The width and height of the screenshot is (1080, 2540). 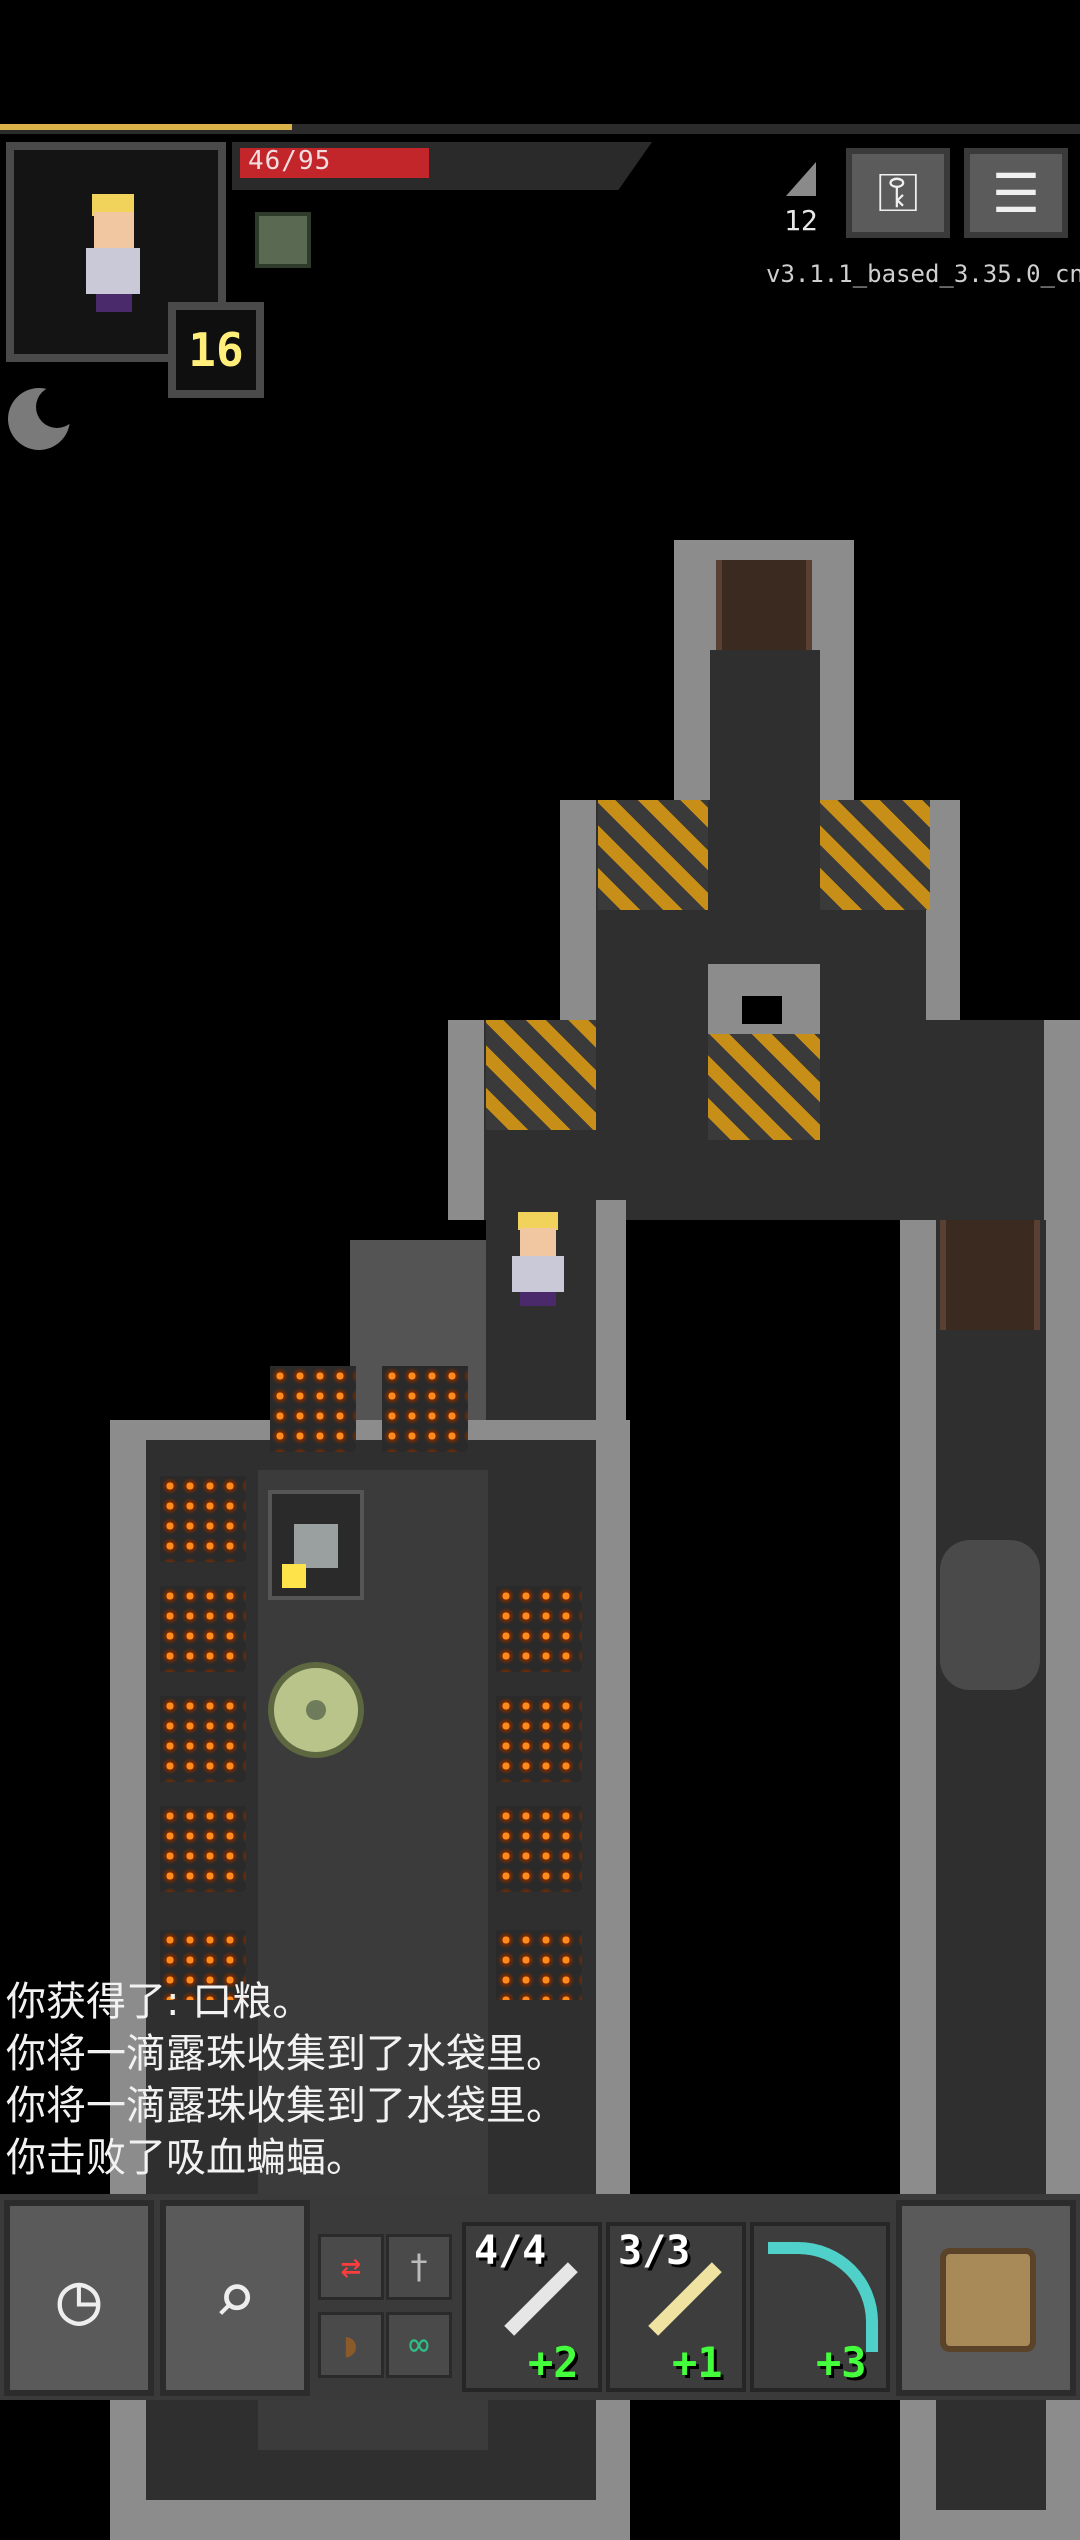 I want to click on menu-icon: ☰, so click(x=1016, y=193).